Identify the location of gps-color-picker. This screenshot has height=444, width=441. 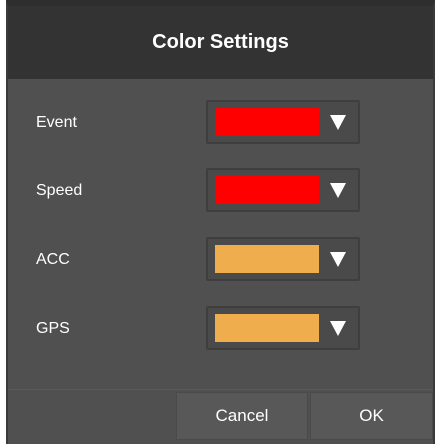
(283, 328).